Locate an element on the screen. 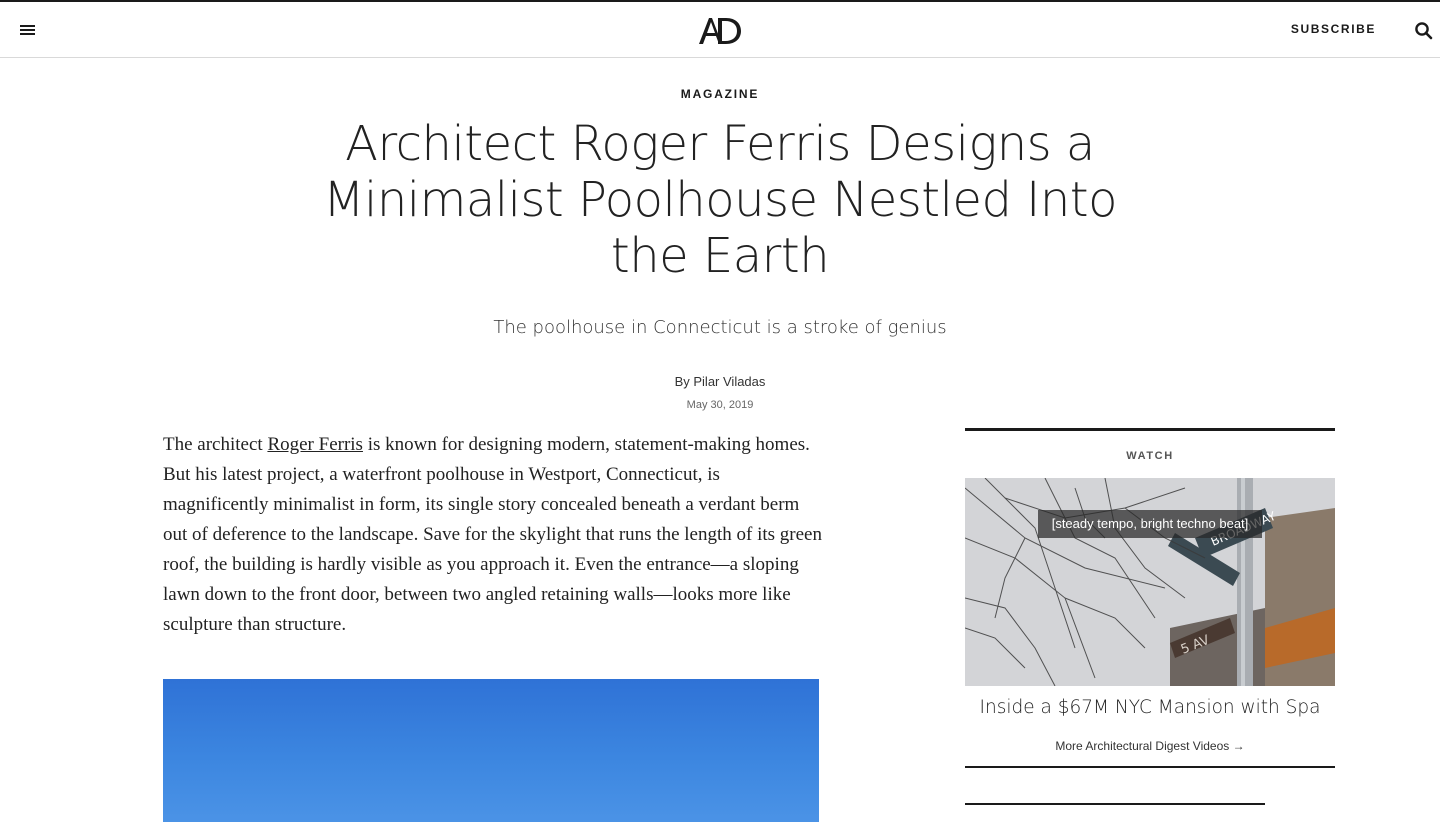 The width and height of the screenshot is (1440, 822). subscribe-link: Subscribe is located at coordinates (1333, 29).